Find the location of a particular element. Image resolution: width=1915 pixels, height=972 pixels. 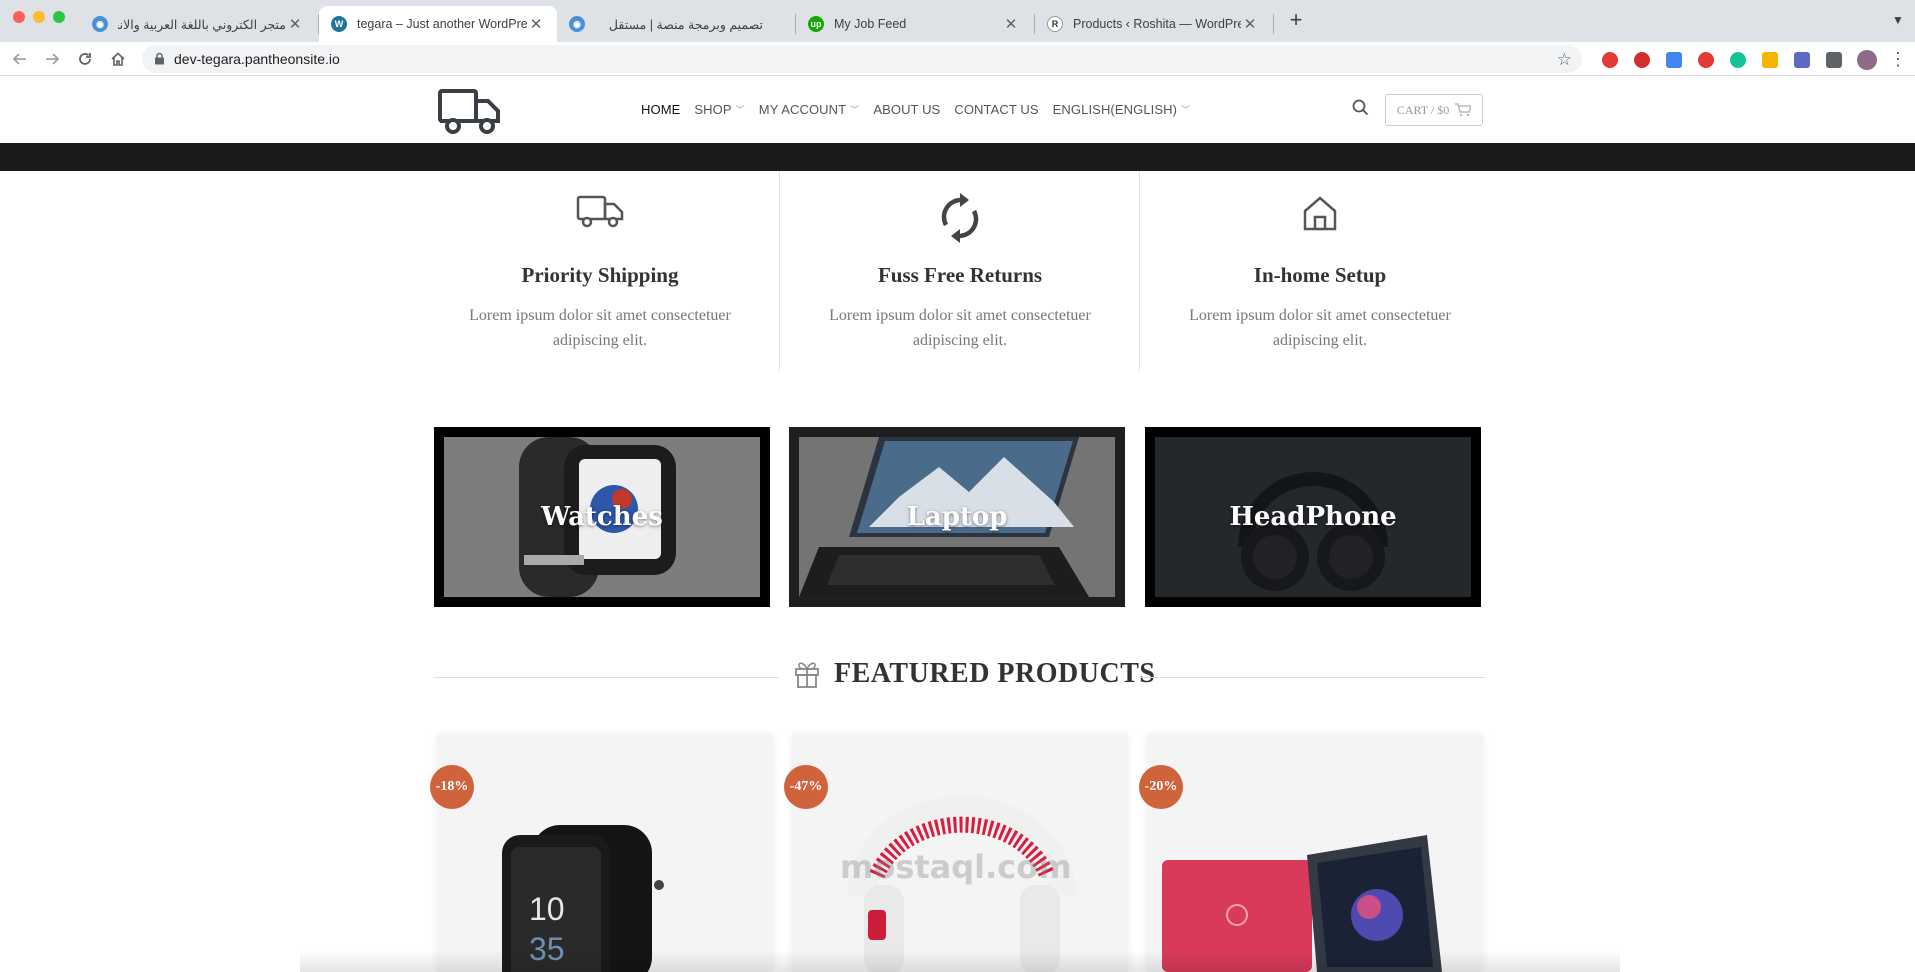

browser-tab-active: W tegara – Just another WordPress ✕ is located at coordinates (438, 24).